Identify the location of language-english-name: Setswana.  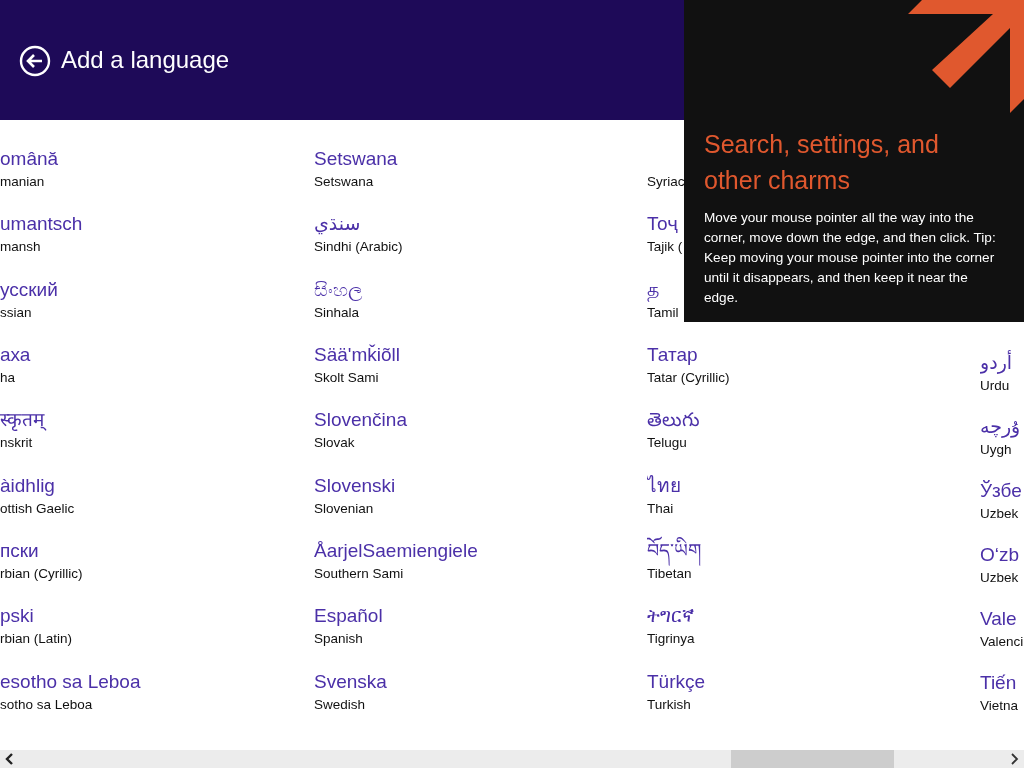
(344, 181).